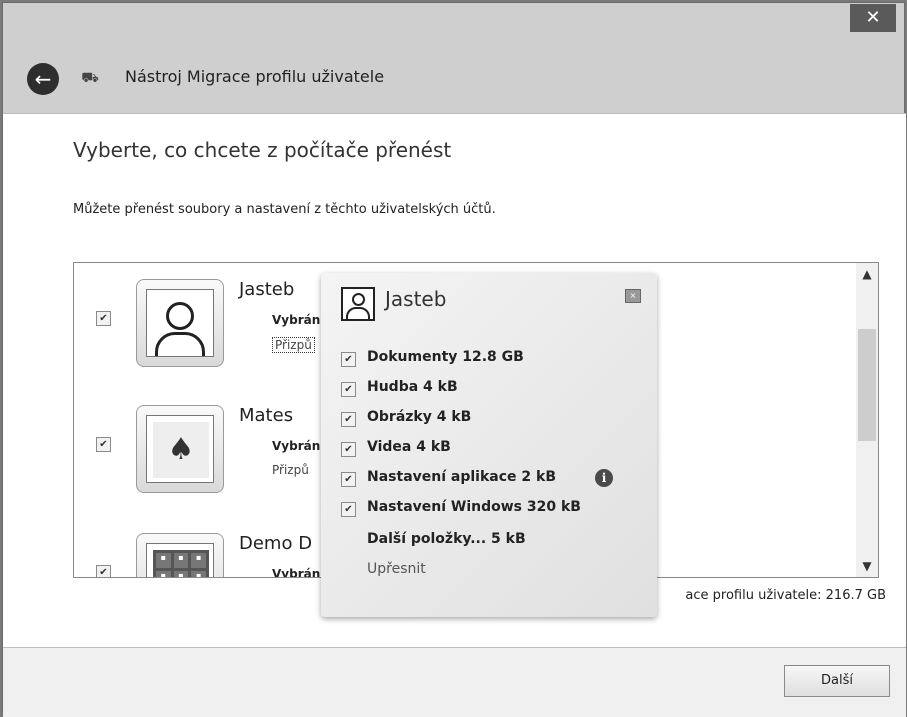  Describe the element at coordinates (491, 420) in the screenshot. I see `popup-item-obrazky: ✔ Obrázky 4 kB` at that location.